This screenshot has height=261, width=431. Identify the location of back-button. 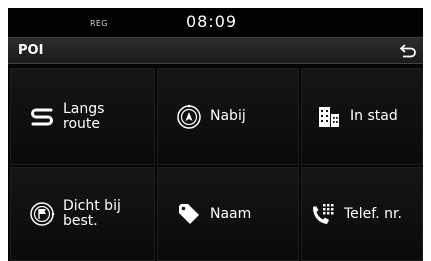
(408, 51).